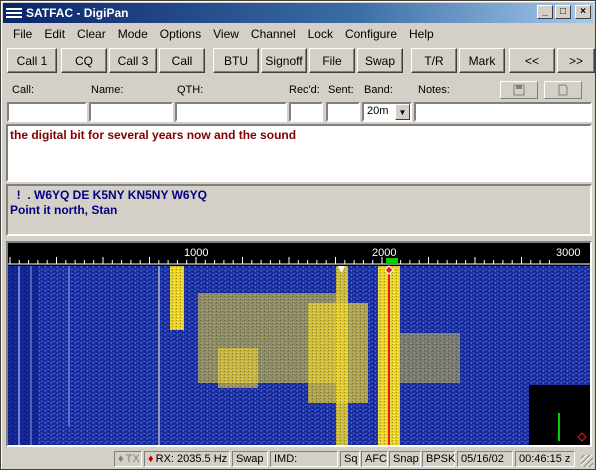 The image size is (596, 470). I want to click on cq-button: CQ, so click(84, 60).